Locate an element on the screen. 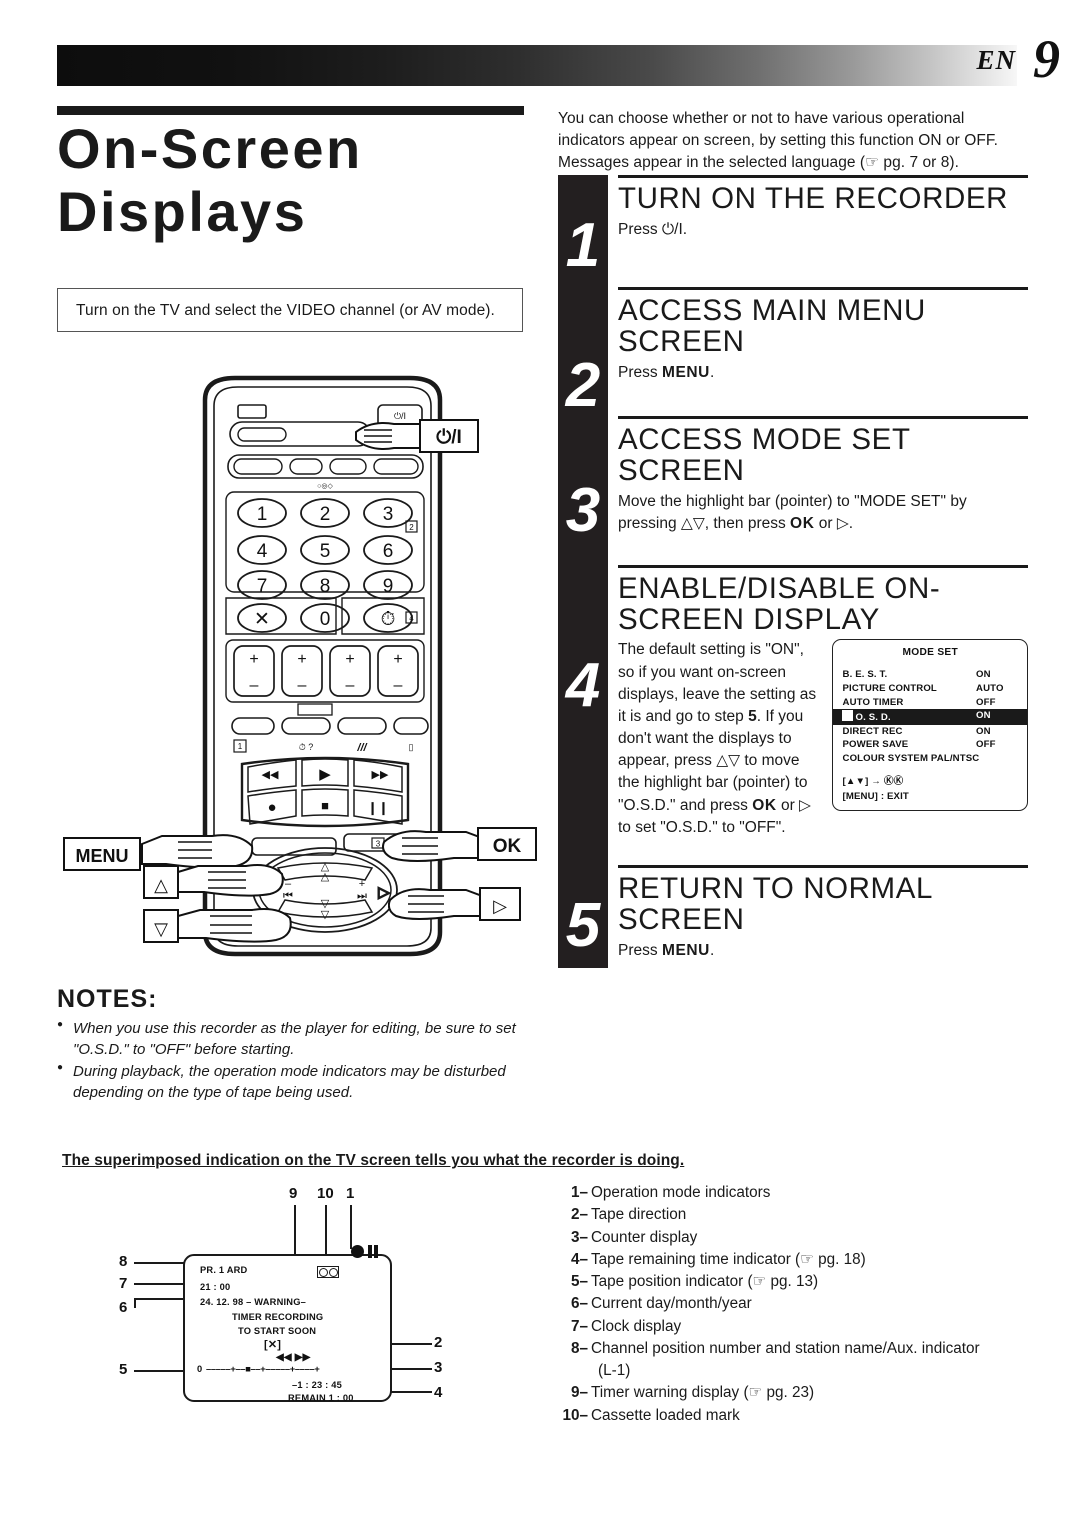 This screenshot has height=1526, width=1080. page-title-line2: Displays is located at coordinates (182, 211).